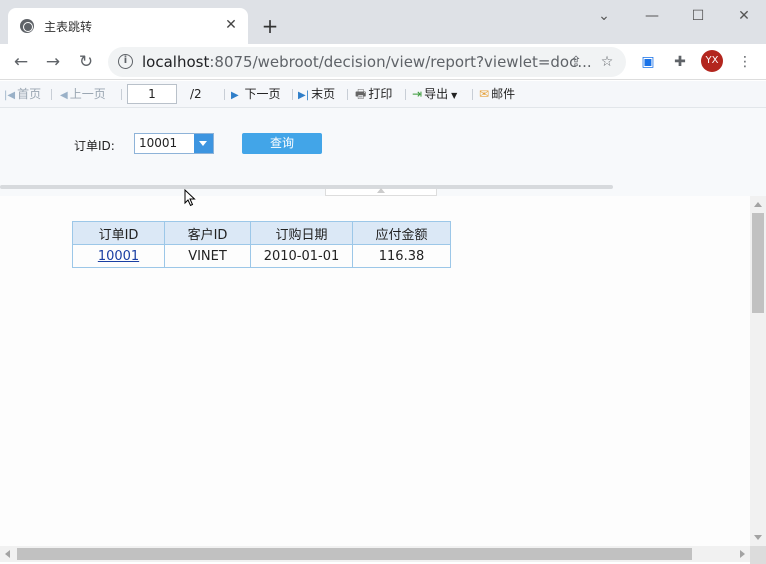 The height and width of the screenshot is (564, 766). Describe the element at coordinates (503, 94) in the screenshot. I see `email-label: 邮件` at that location.